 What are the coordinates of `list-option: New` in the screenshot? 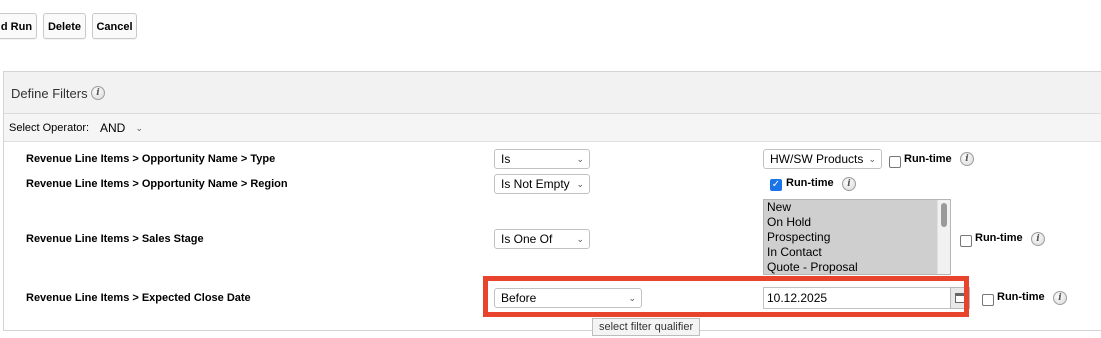 It's located at (857, 207).